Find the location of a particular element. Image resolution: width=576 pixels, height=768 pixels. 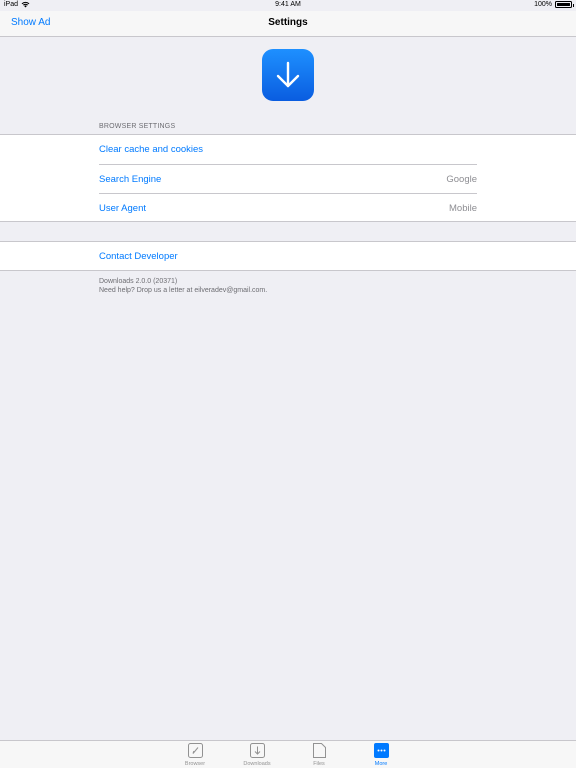

battery-icon is located at coordinates (564, 4).